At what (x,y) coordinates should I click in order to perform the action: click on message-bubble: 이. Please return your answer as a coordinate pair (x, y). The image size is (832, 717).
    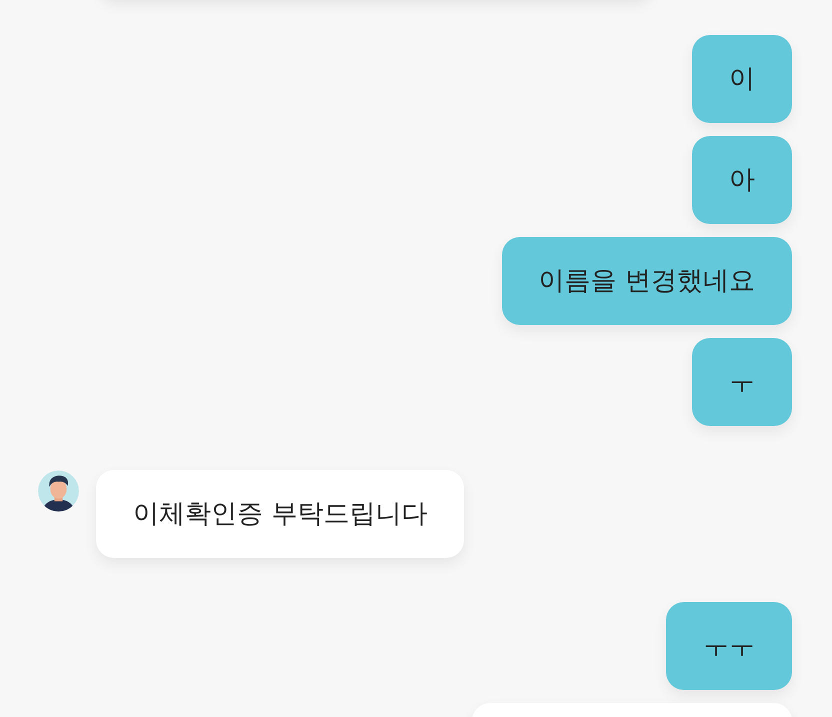
    Looking at the image, I should click on (742, 79).